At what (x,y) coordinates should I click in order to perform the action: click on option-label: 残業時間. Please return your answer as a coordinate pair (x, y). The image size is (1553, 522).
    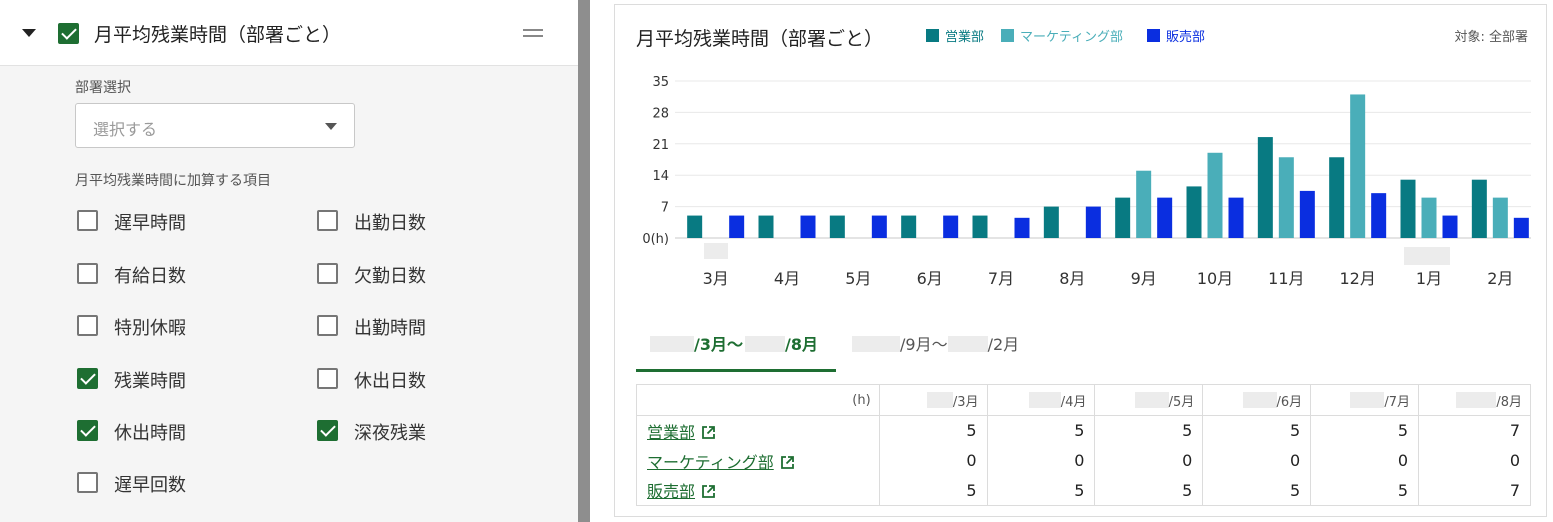
    Looking at the image, I should click on (150, 381).